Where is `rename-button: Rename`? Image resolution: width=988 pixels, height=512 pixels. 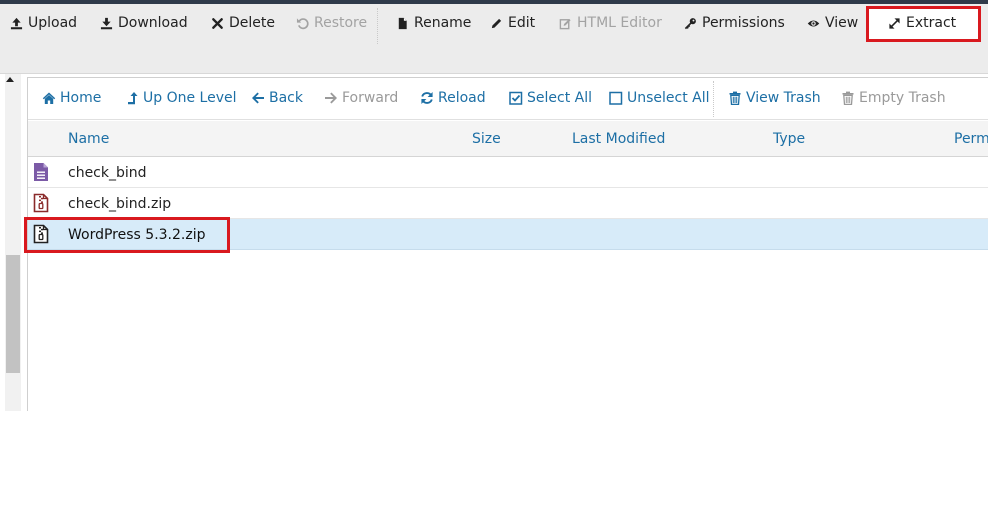 rename-button: Rename is located at coordinates (433, 23).